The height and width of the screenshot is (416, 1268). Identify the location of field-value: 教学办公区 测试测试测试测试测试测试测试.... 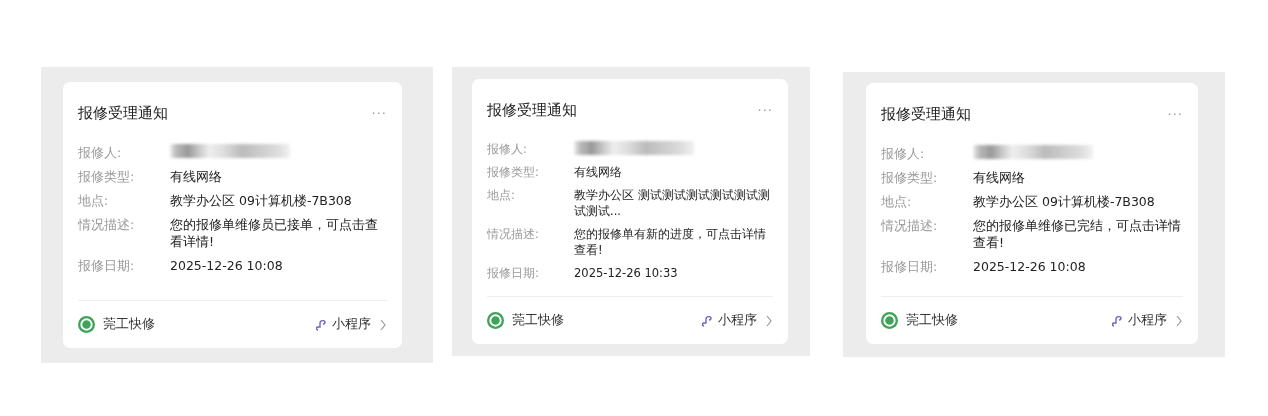
(672, 202).